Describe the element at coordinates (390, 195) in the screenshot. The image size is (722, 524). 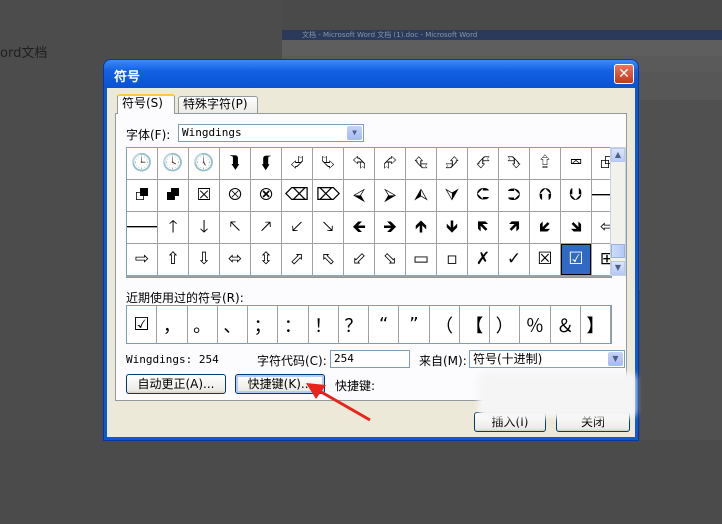
I see `symbol-cell: ⮚` at that location.